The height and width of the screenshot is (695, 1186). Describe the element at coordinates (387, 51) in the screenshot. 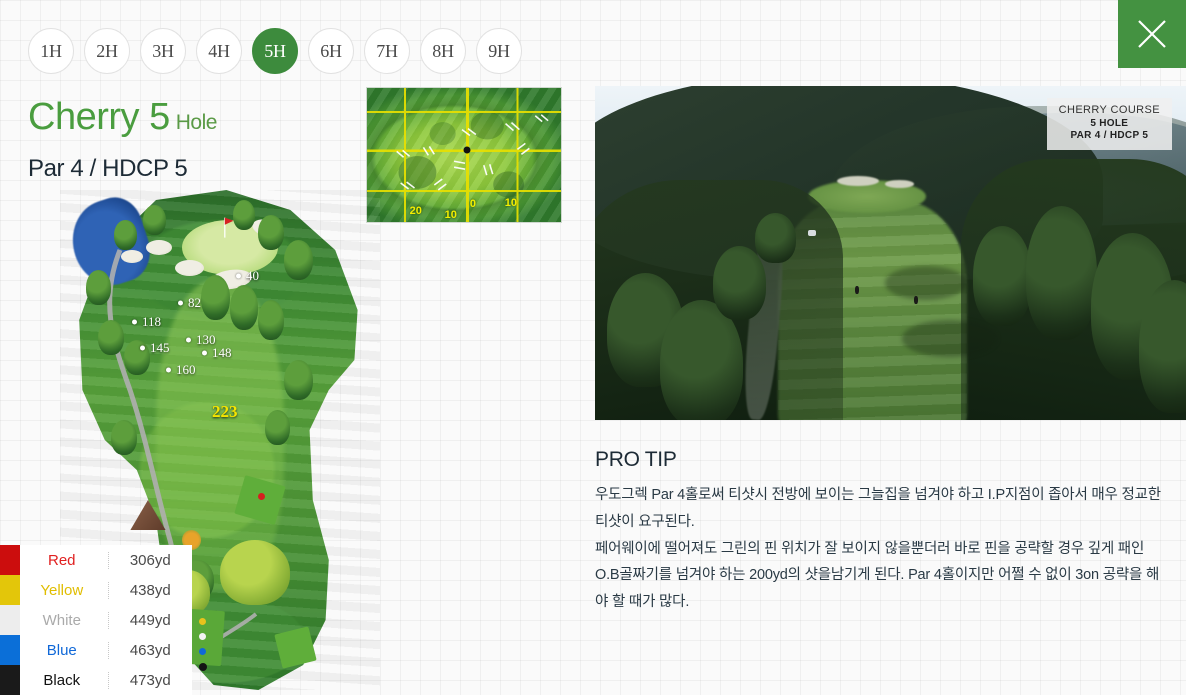

I see `hole-tab-7h: 7H` at that location.